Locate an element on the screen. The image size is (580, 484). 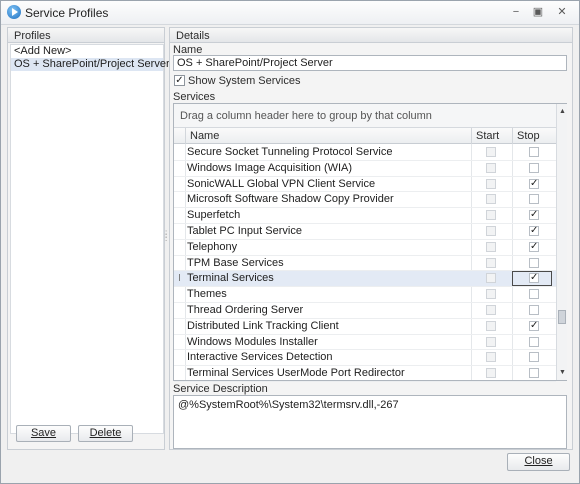
row-edit-indicator-icon: I is located at coordinates (179, 279).